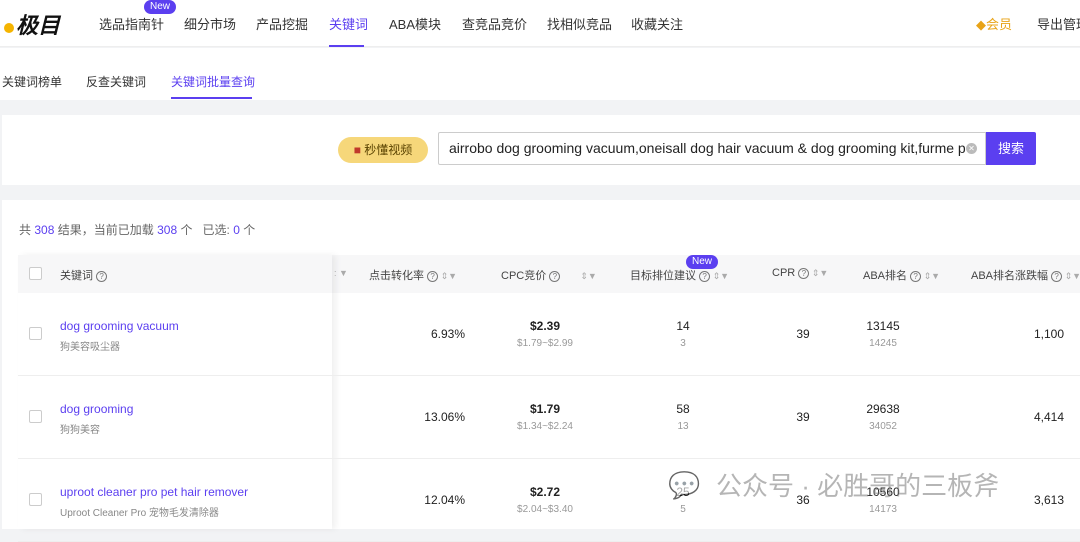  What do you see at coordinates (803, 334) in the screenshot?
I see `cpr-value: 39` at bounding box center [803, 334].